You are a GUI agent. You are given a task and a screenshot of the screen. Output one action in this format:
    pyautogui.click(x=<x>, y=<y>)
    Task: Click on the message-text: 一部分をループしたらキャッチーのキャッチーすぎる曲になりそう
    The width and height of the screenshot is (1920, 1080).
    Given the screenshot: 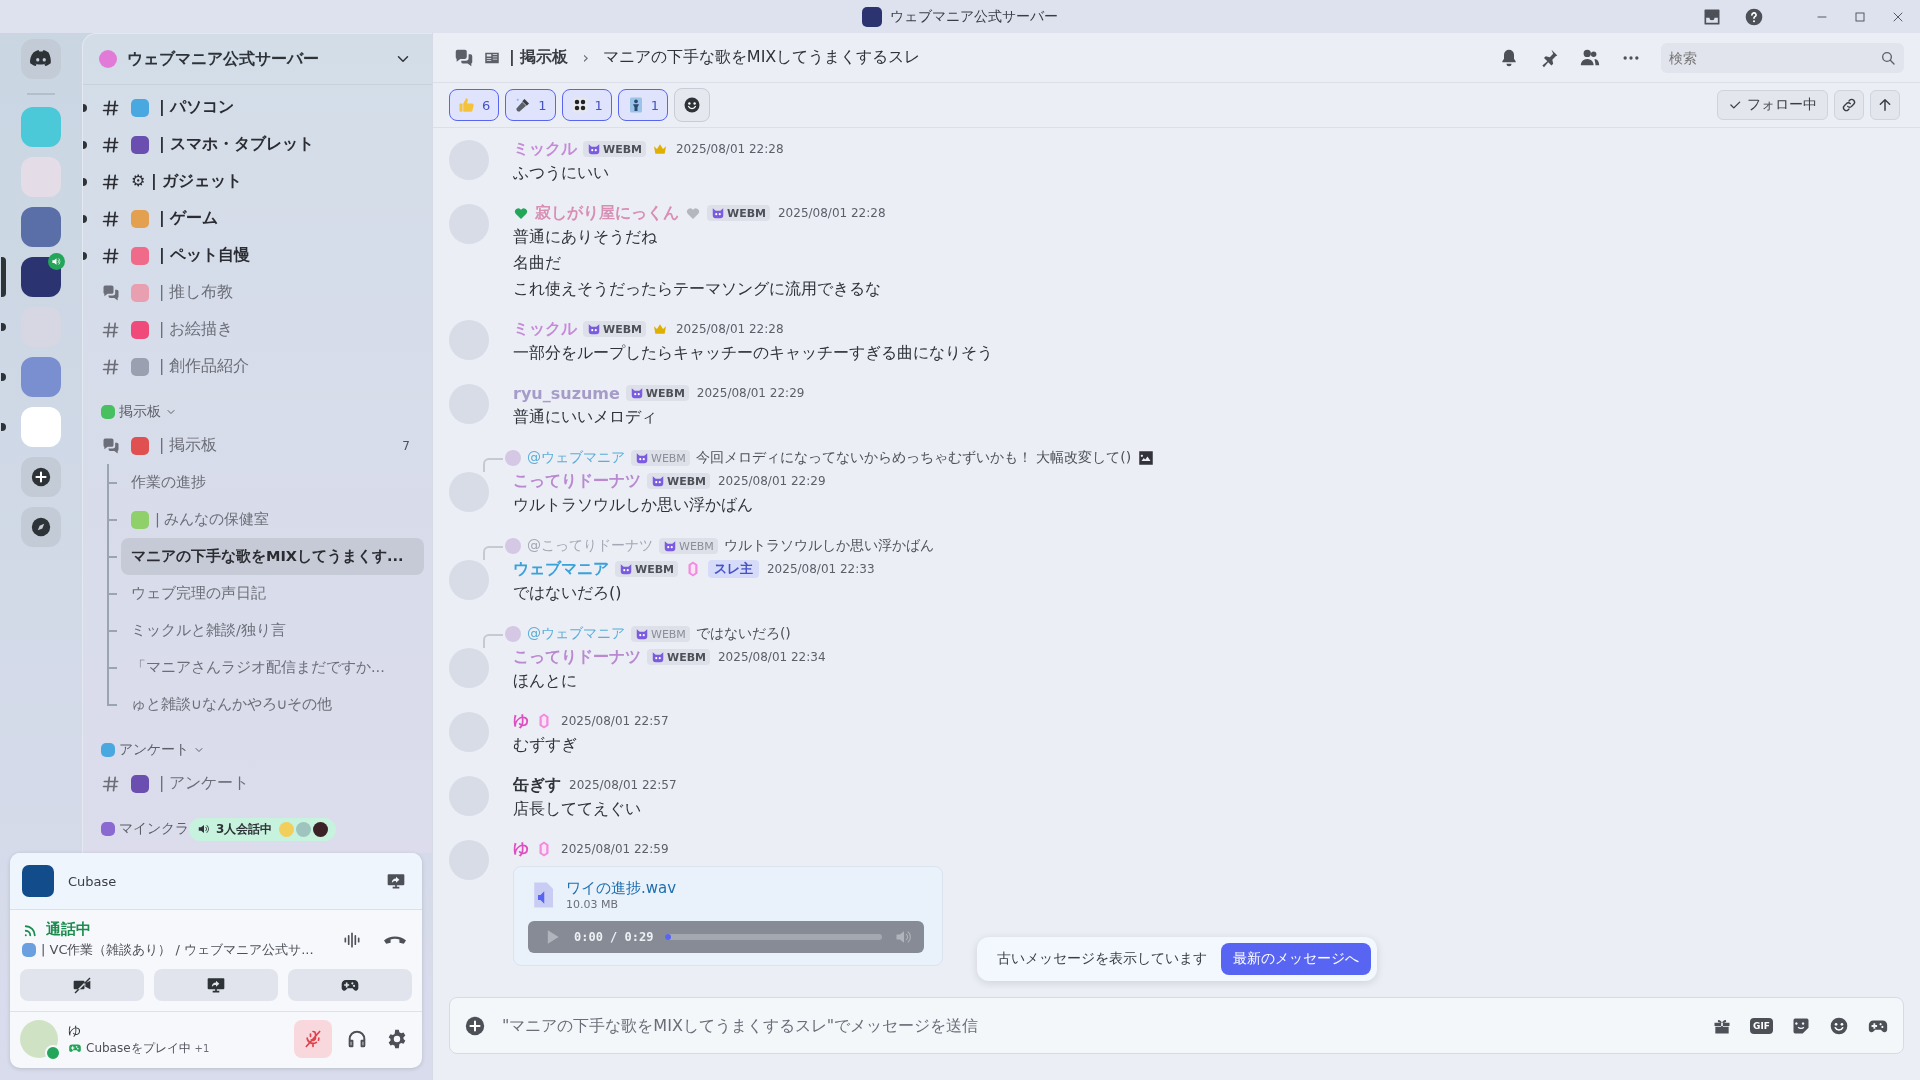 What is the action you would take?
    pyautogui.click(x=753, y=353)
    